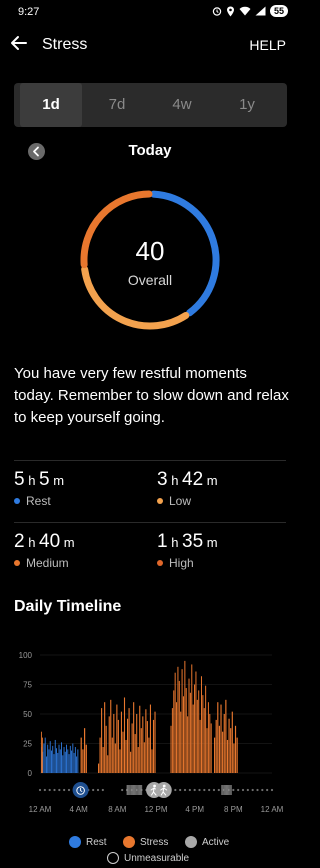 This screenshot has height=868, width=320. What do you see at coordinates (88, 842) in the screenshot?
I see `legend-rest: Rest` at bounding box center [88, 842].